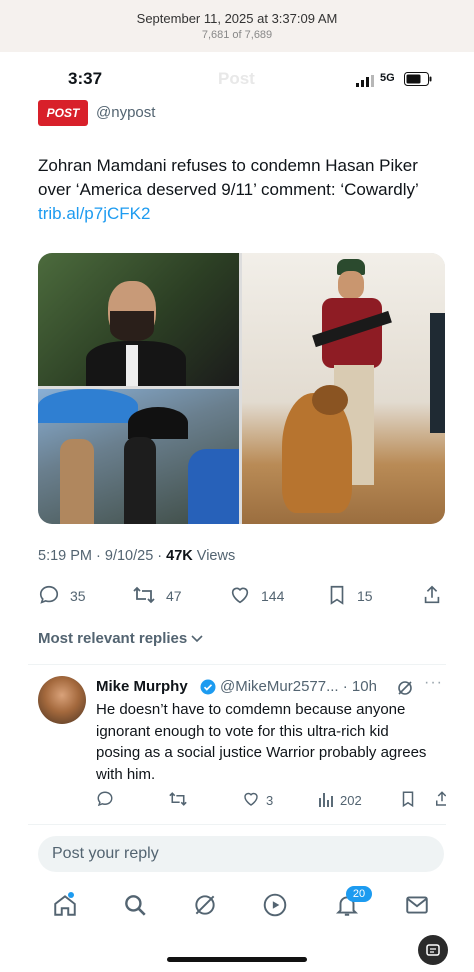  Describe the element at coordinates (78, 596) in the screenshot. I see `reply-count: 35` at that location.